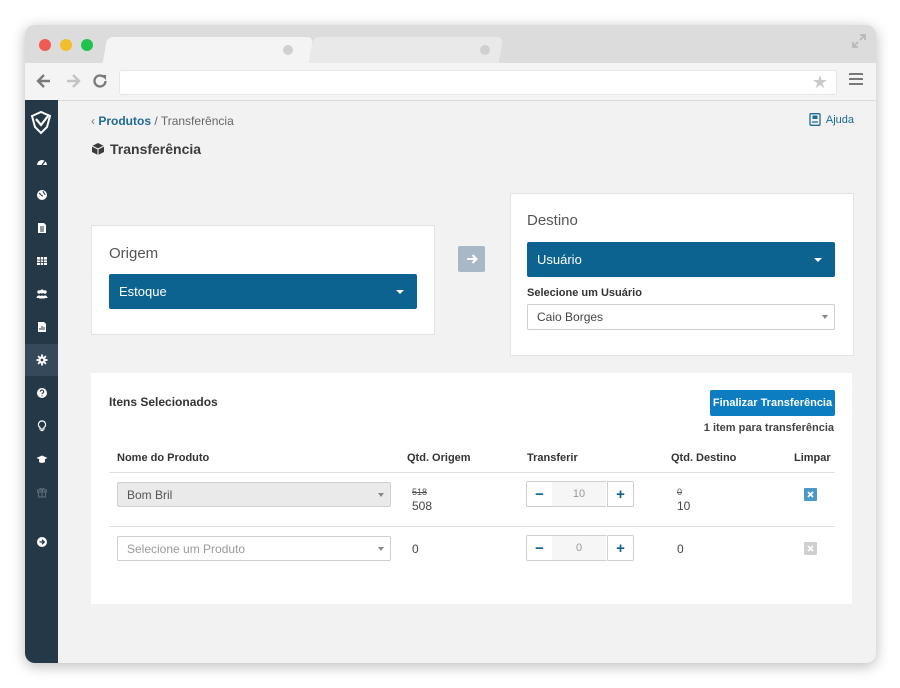  I want to click on quantity-input: 0, so click(579, 548).